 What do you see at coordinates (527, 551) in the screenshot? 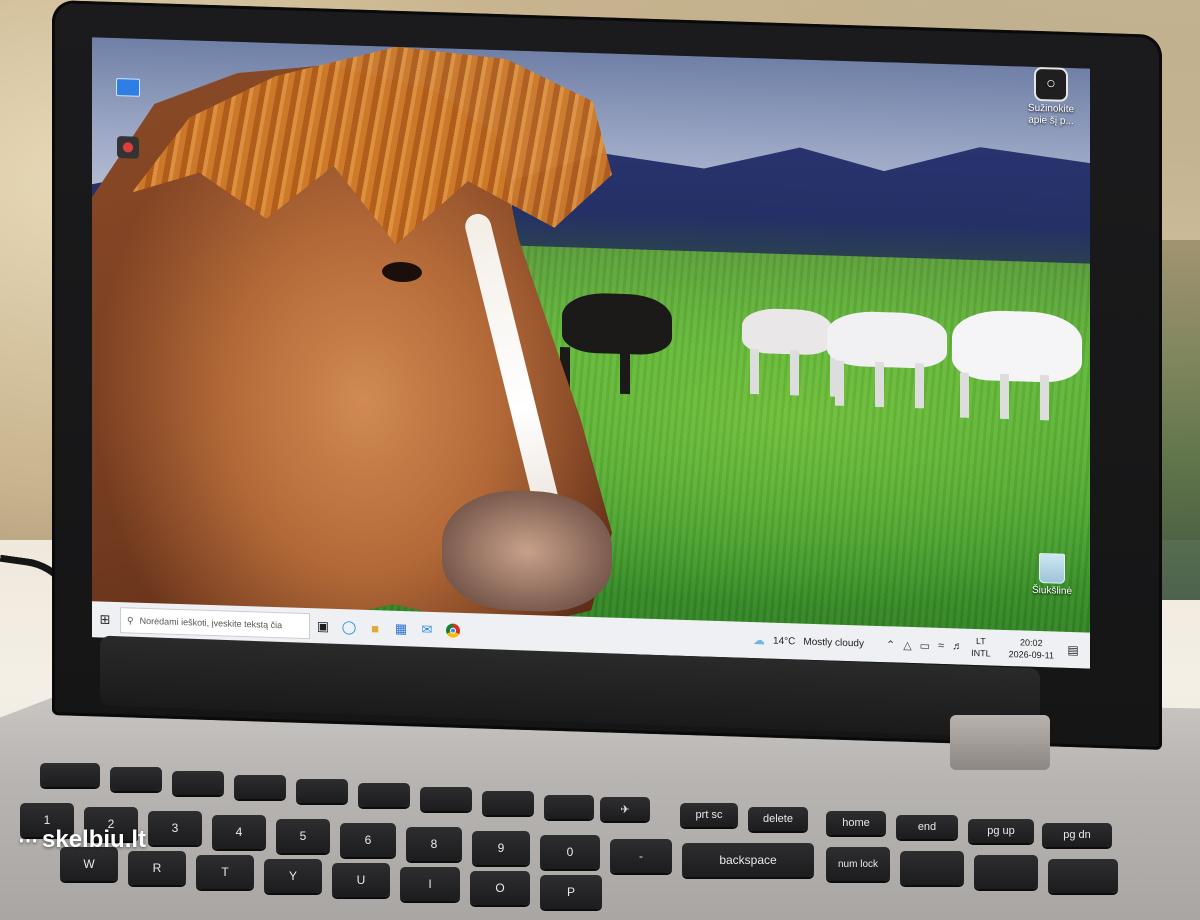
I see `wallpaper-horse-muzzle` at bounding box center [527, 551].